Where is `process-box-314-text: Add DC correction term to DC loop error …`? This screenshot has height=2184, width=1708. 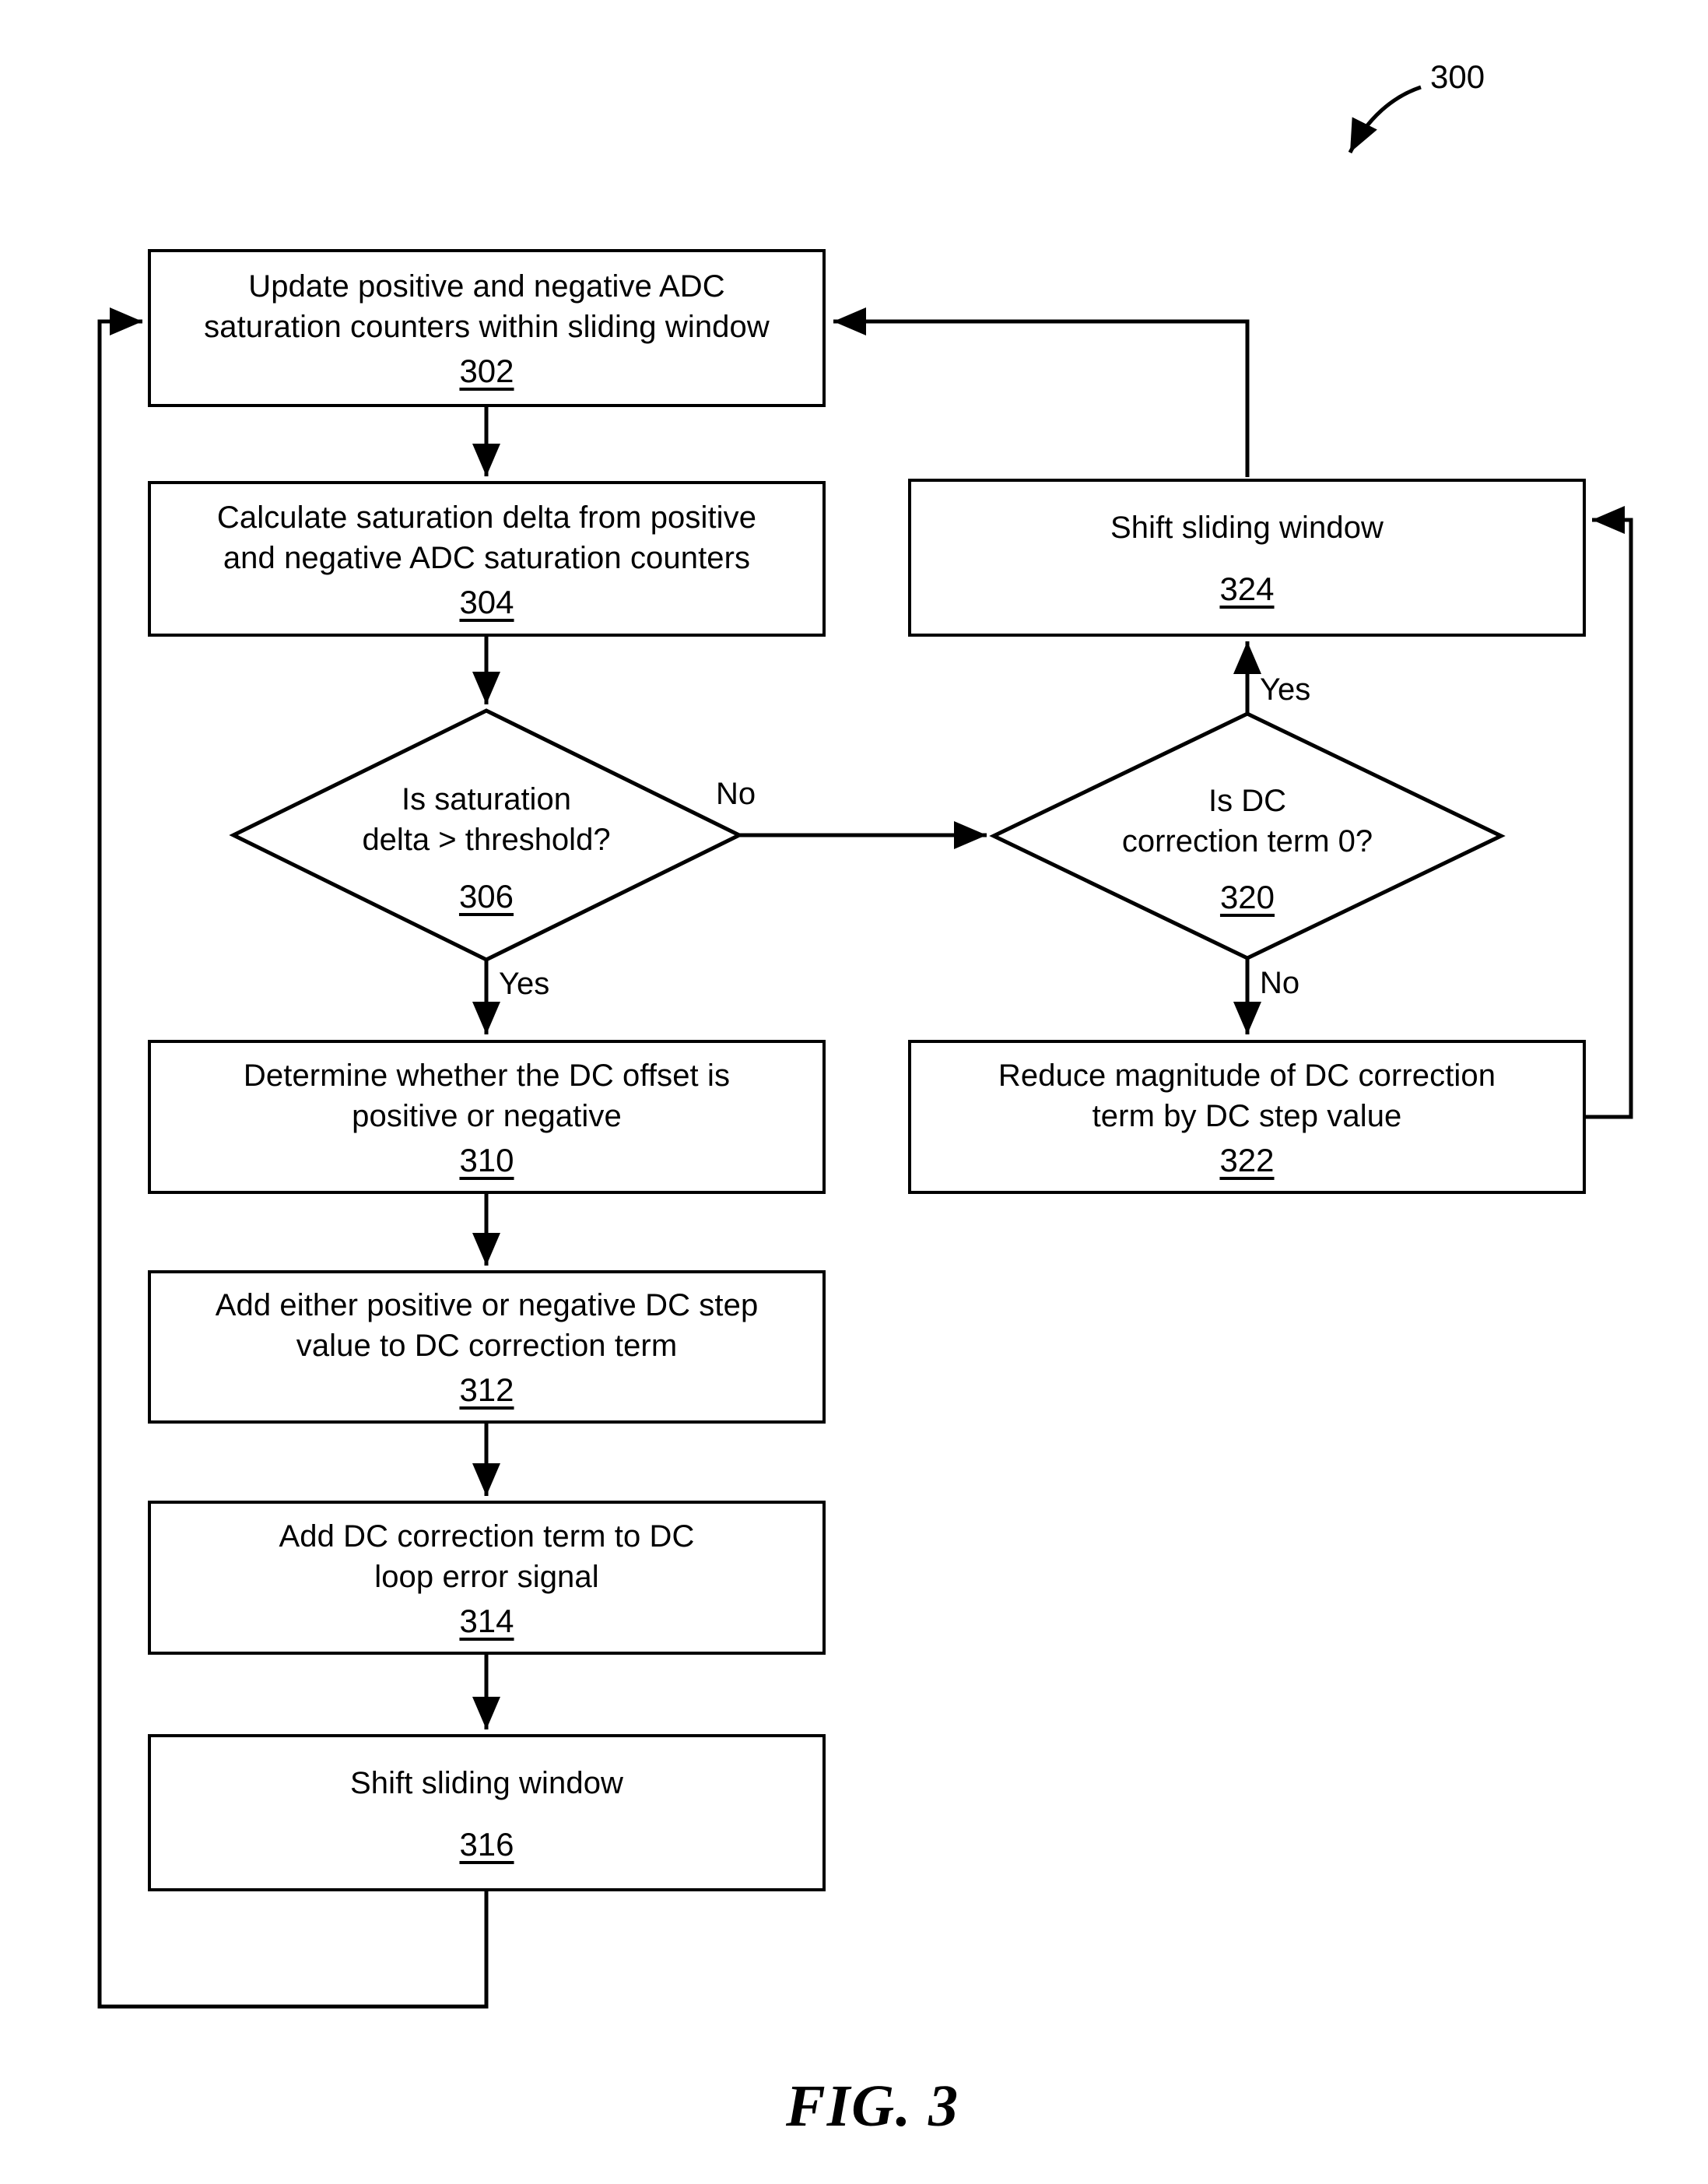
process-box-314-text: Add DC correction term to DC loop error … is located at coordinates (487, 1556).